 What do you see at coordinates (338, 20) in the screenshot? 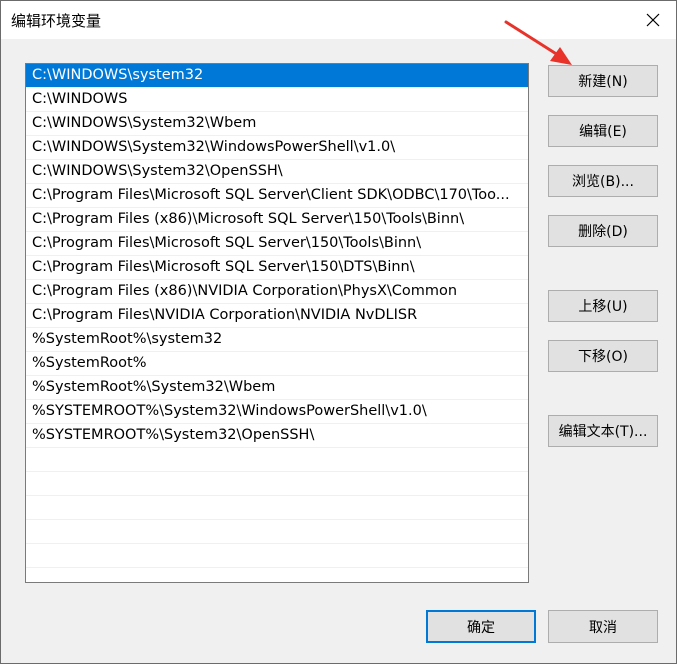
I see `title-bar: 编辑环境变量` at bounding box center [338, 20].